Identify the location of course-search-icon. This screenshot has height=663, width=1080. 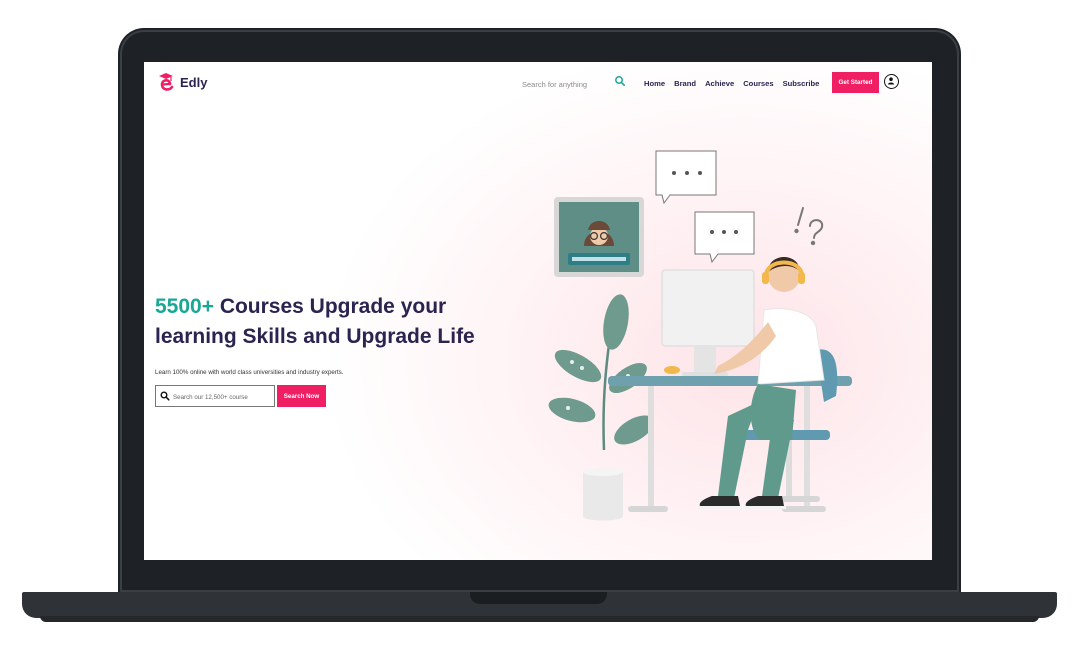
(165, 396).